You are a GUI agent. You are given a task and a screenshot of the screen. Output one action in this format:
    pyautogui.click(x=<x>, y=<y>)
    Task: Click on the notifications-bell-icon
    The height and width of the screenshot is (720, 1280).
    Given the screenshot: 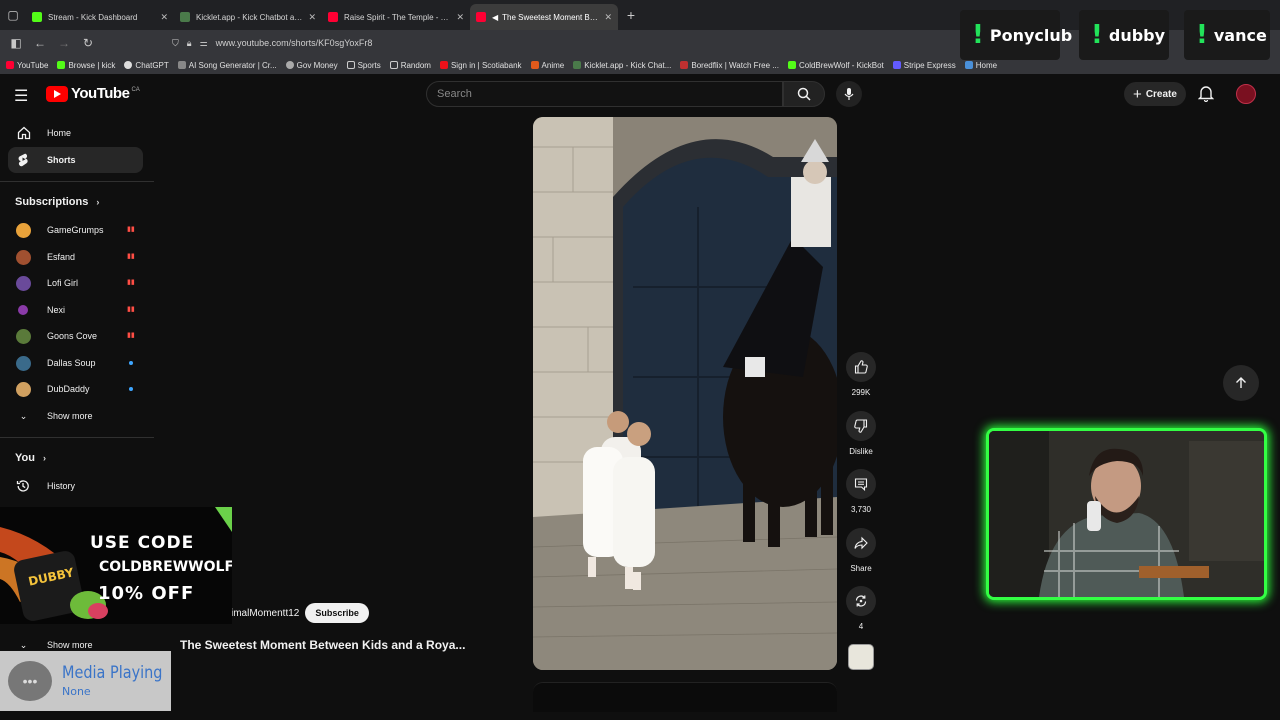 What is the action you would take?
    pyautogui.click(x=1206, y=96)
    